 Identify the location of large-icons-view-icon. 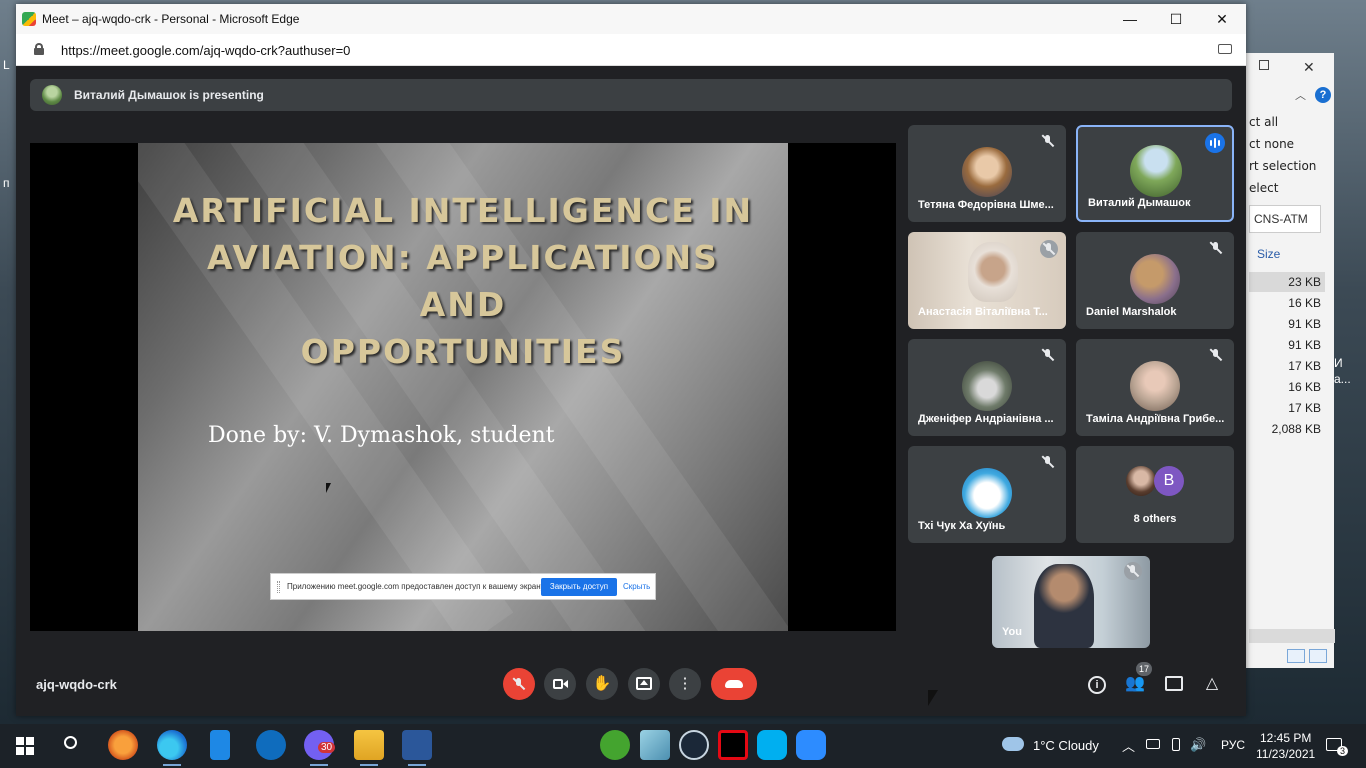
(1318, 656).